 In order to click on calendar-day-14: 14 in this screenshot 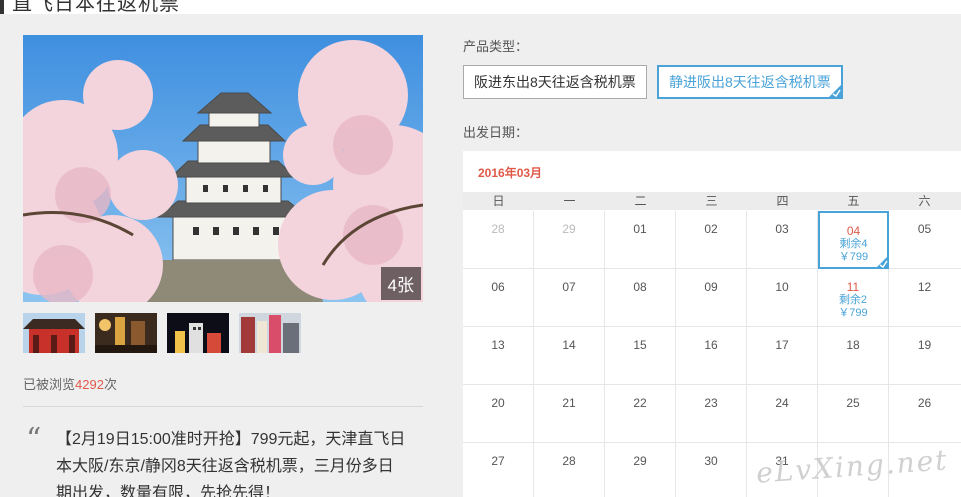, I will do `click(569, 356)`.